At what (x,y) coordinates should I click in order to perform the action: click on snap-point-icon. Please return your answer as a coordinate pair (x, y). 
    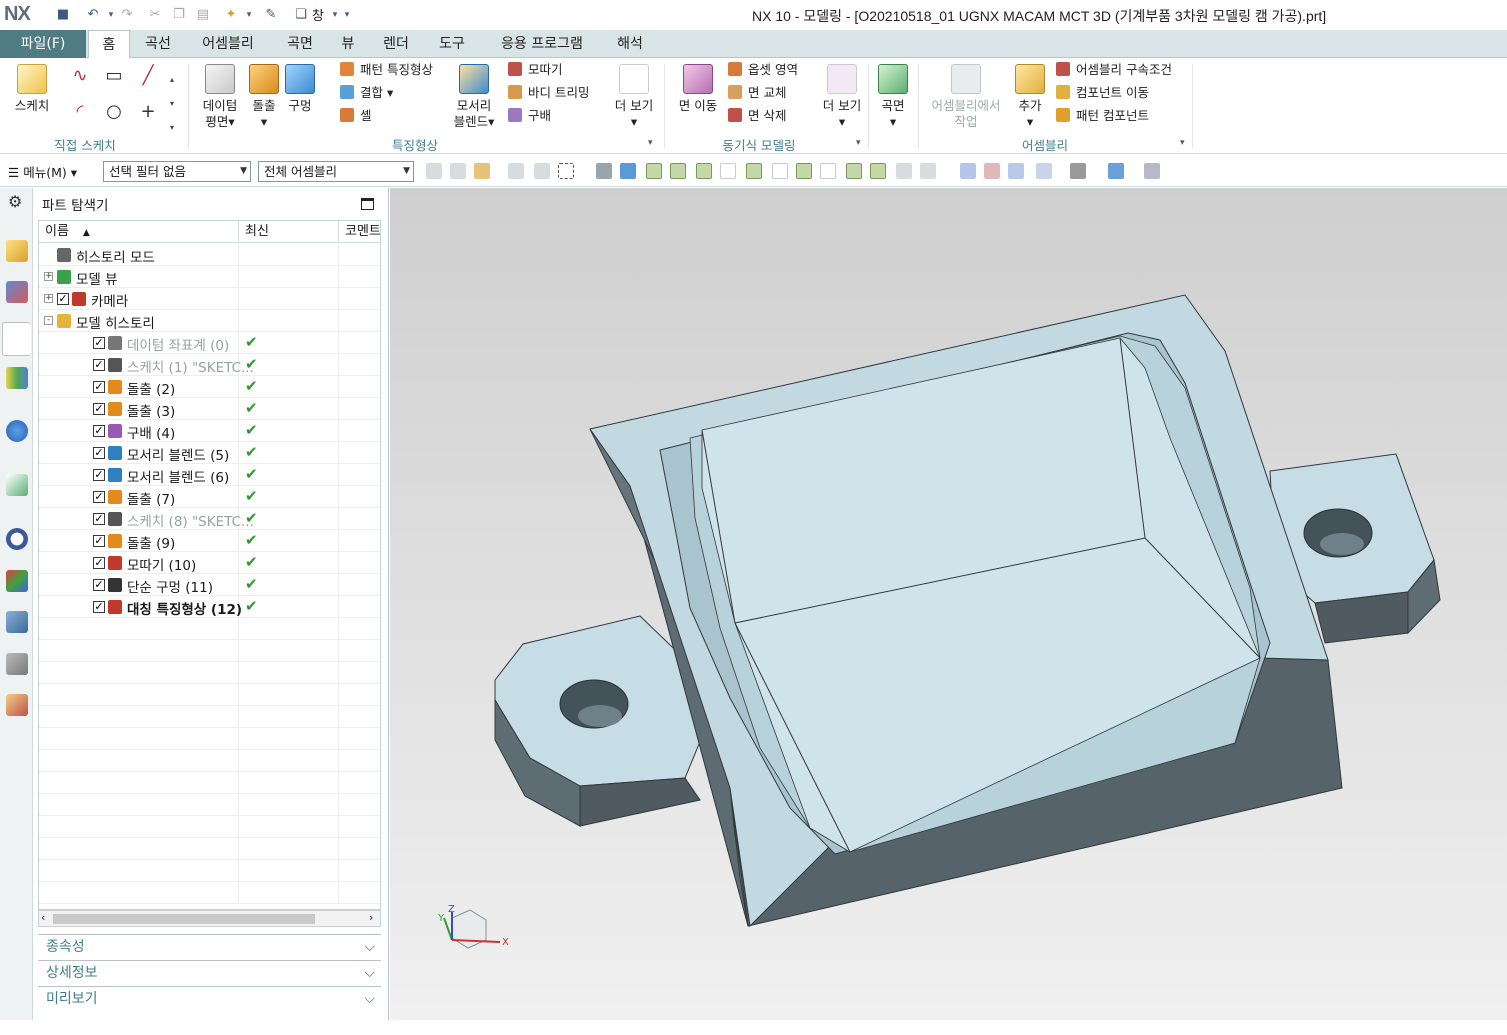
    Looking at the image, I should click on (854, 171).